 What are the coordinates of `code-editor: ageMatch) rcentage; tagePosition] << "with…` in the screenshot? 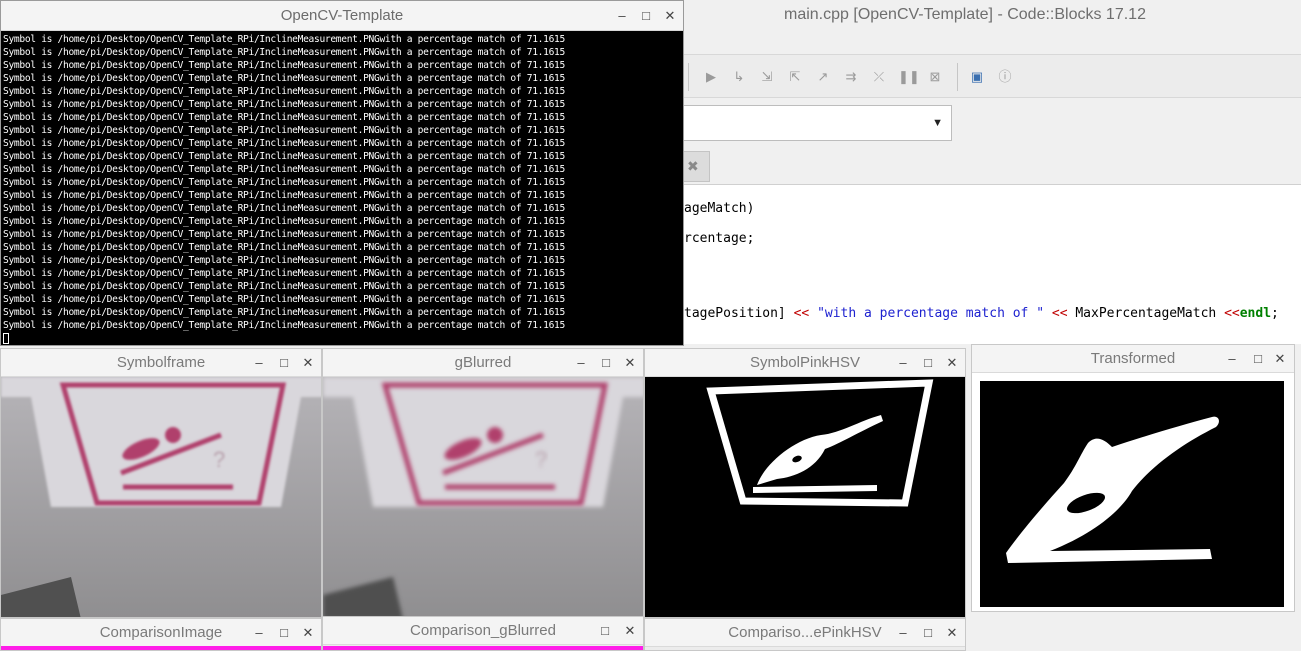 It's located at (992, 264).